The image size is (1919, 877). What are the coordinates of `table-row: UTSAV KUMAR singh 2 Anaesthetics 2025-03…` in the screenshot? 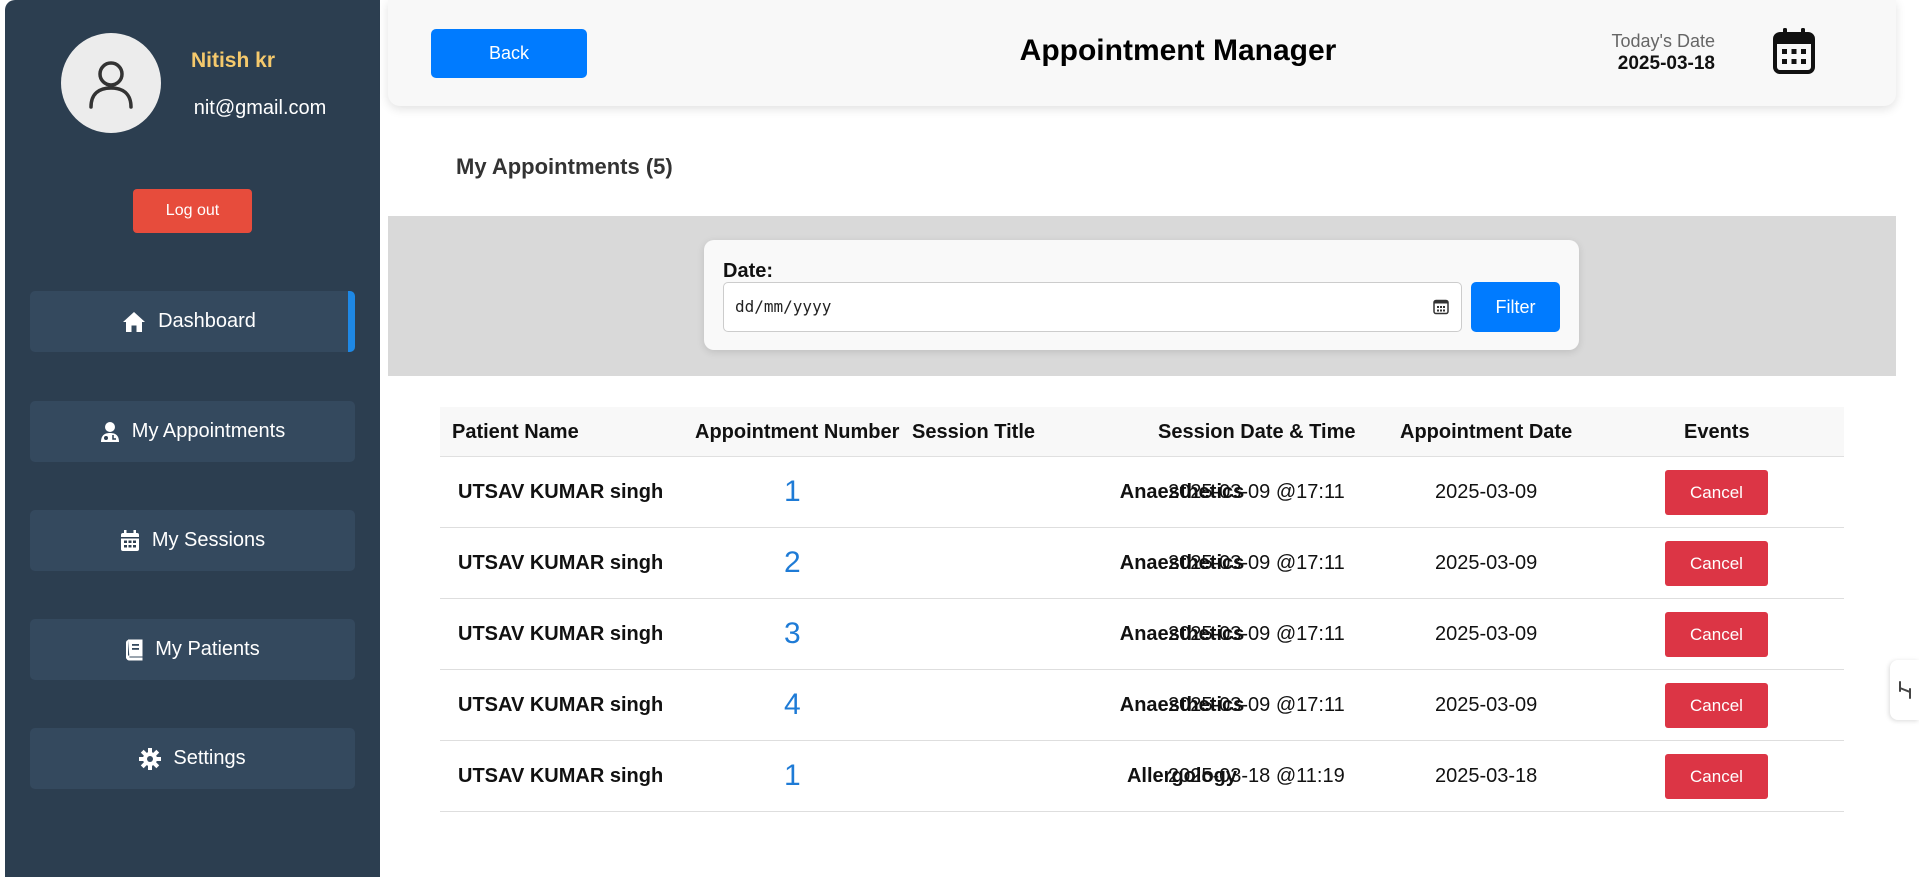 It's located at (1142, 563).